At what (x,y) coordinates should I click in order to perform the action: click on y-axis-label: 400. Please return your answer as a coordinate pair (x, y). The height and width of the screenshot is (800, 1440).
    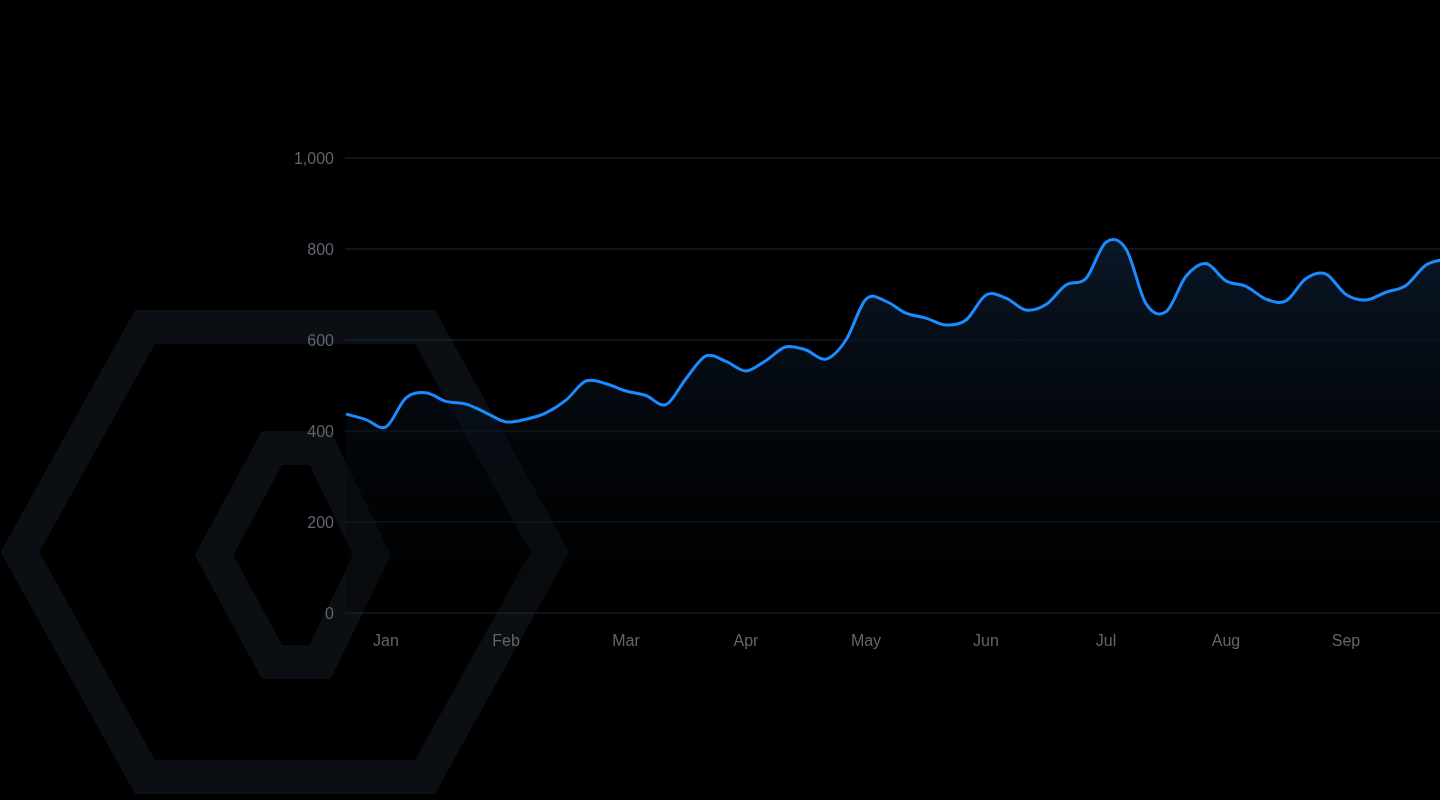
    Looking at the image, I should click on (320, 431).